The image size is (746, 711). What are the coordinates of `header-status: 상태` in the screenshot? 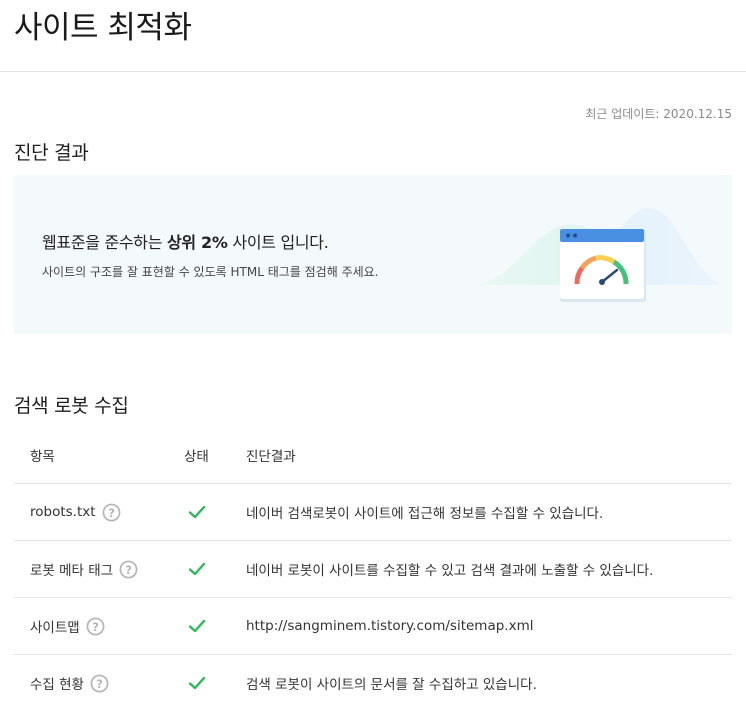 It's located at (196, 456).